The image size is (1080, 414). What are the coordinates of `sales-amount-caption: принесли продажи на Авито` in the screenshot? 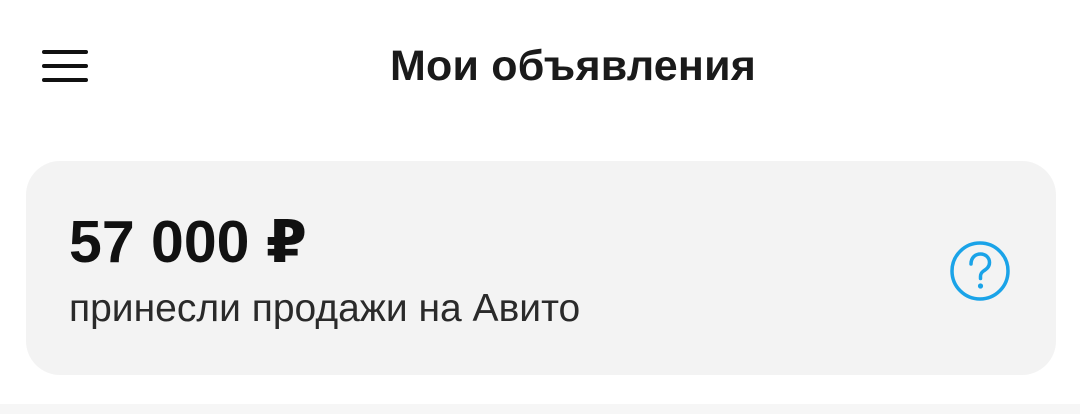 It's located at (325, 308).